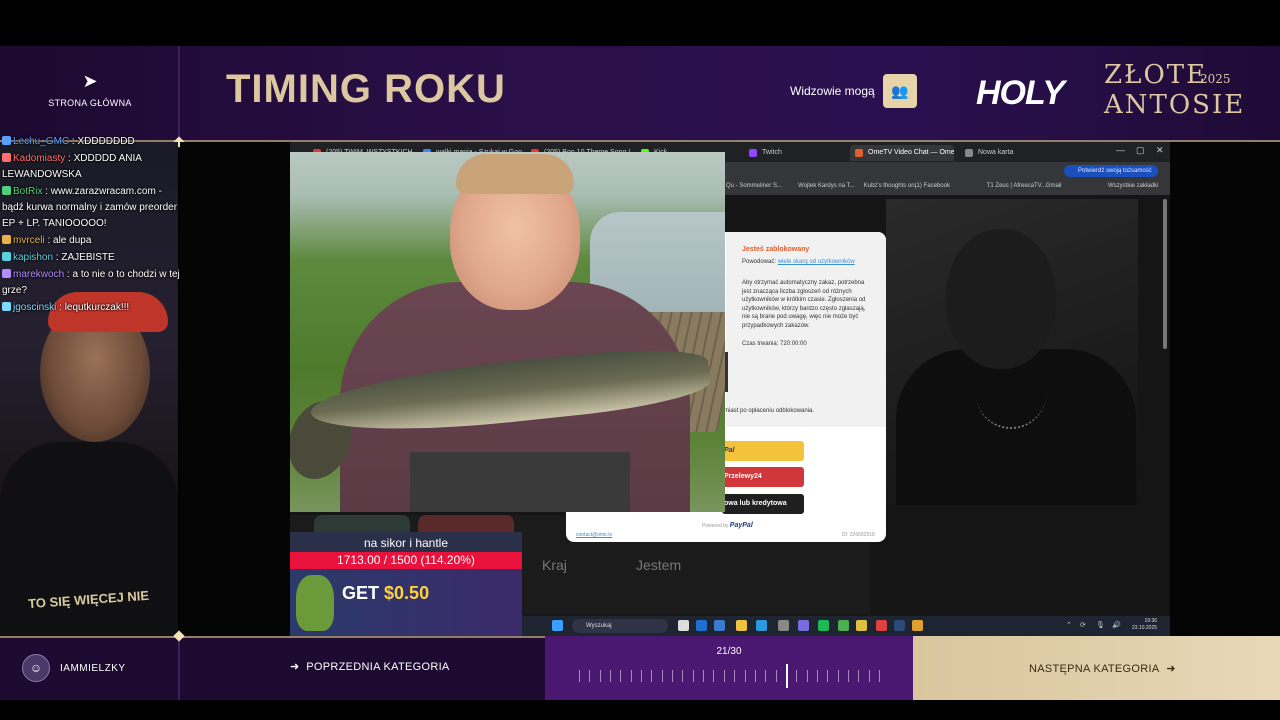  Describe the element at coordinates (823, 625) in the screenshot. I see `spotify-icon` at that location.